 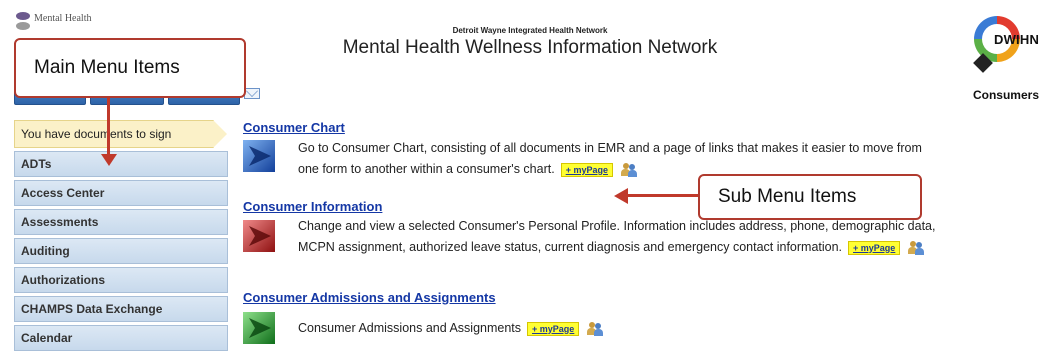 What do you see at coordinates (916, 247) in the screenshot?
I see `consumer-information-people-icon` at bounding box center [916, 247].